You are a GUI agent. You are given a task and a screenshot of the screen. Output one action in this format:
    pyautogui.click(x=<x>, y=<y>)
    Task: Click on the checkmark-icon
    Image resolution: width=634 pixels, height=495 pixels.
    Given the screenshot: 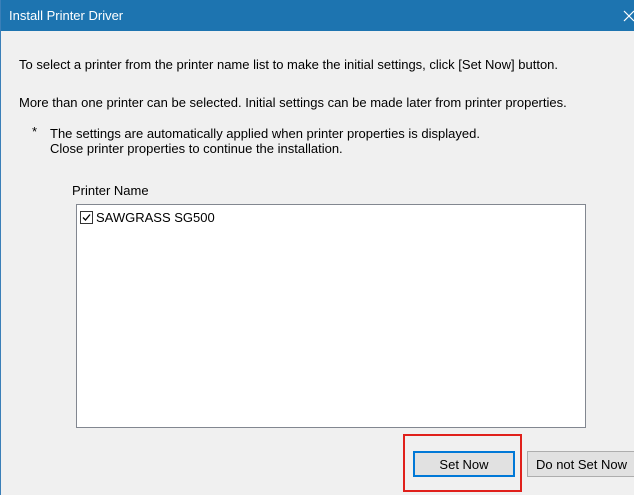 What is the action you would take?
    pyautogui.click(x=86, y=217)
    